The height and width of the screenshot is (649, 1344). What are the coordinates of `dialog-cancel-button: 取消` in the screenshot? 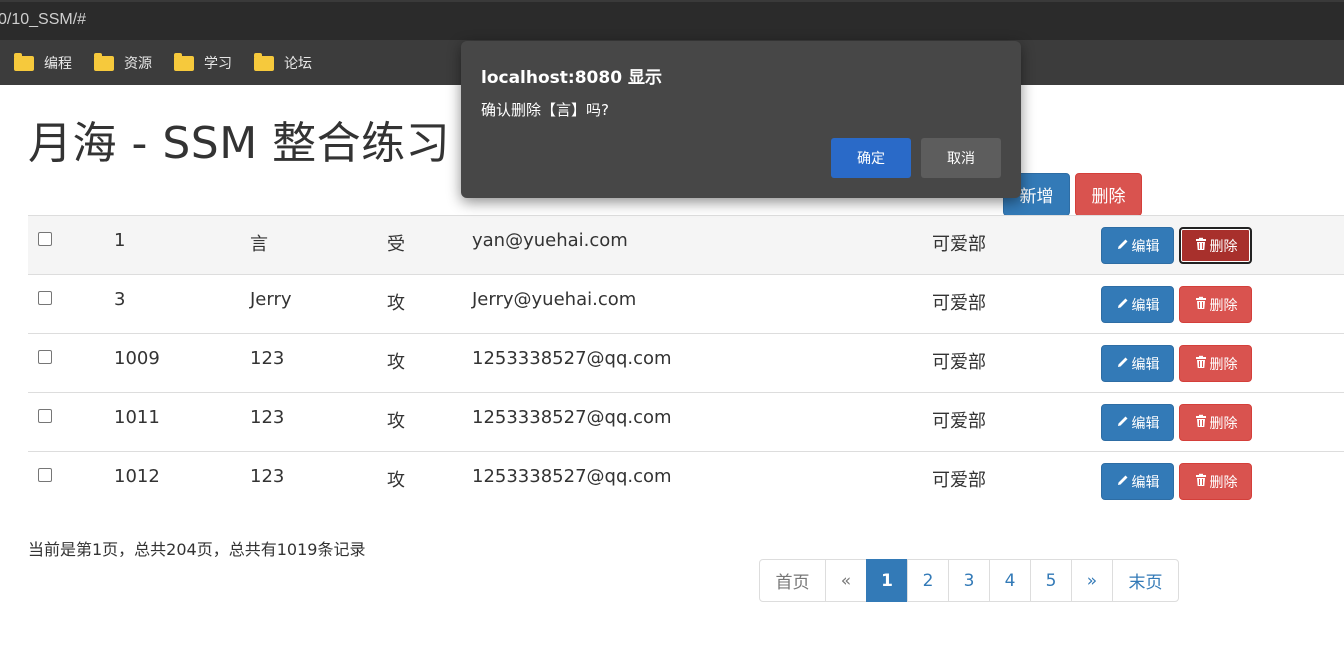 It's located at (961, 158).